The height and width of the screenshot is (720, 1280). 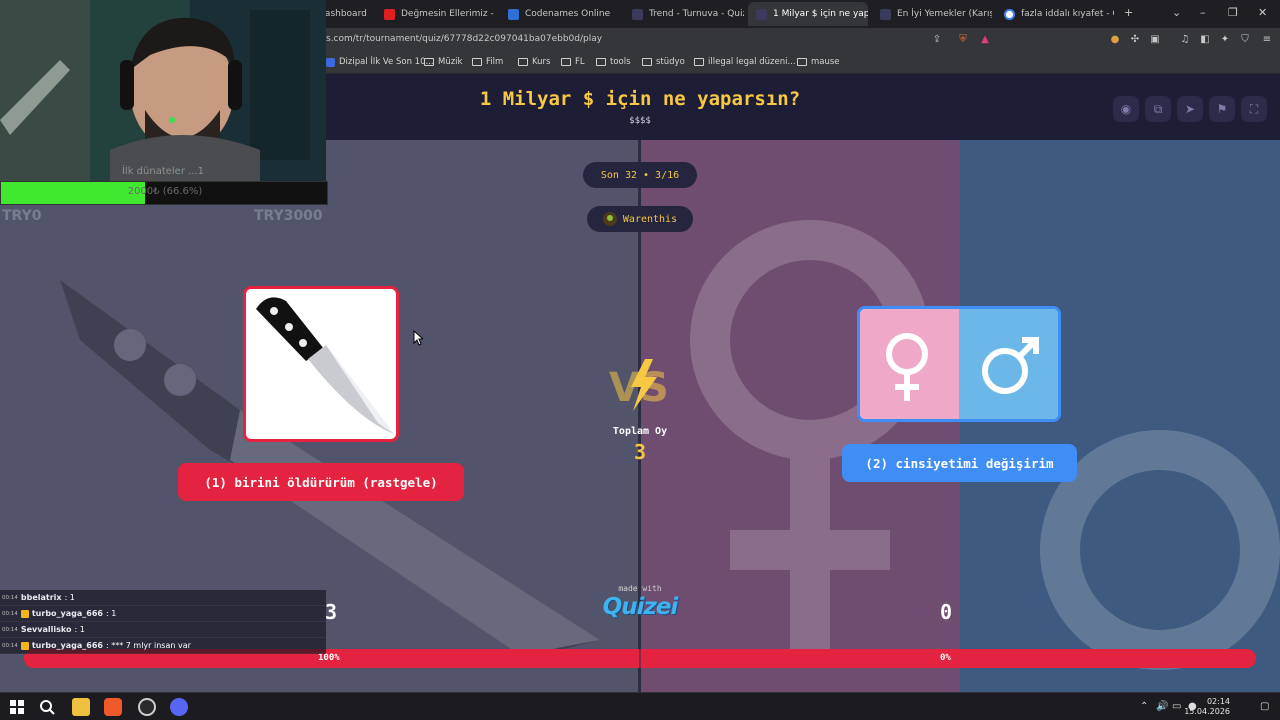 What do you see at coordinates (331, 612) in the screenshot?
I see `left-vote-count: 3` at bounding box center [331, 612].